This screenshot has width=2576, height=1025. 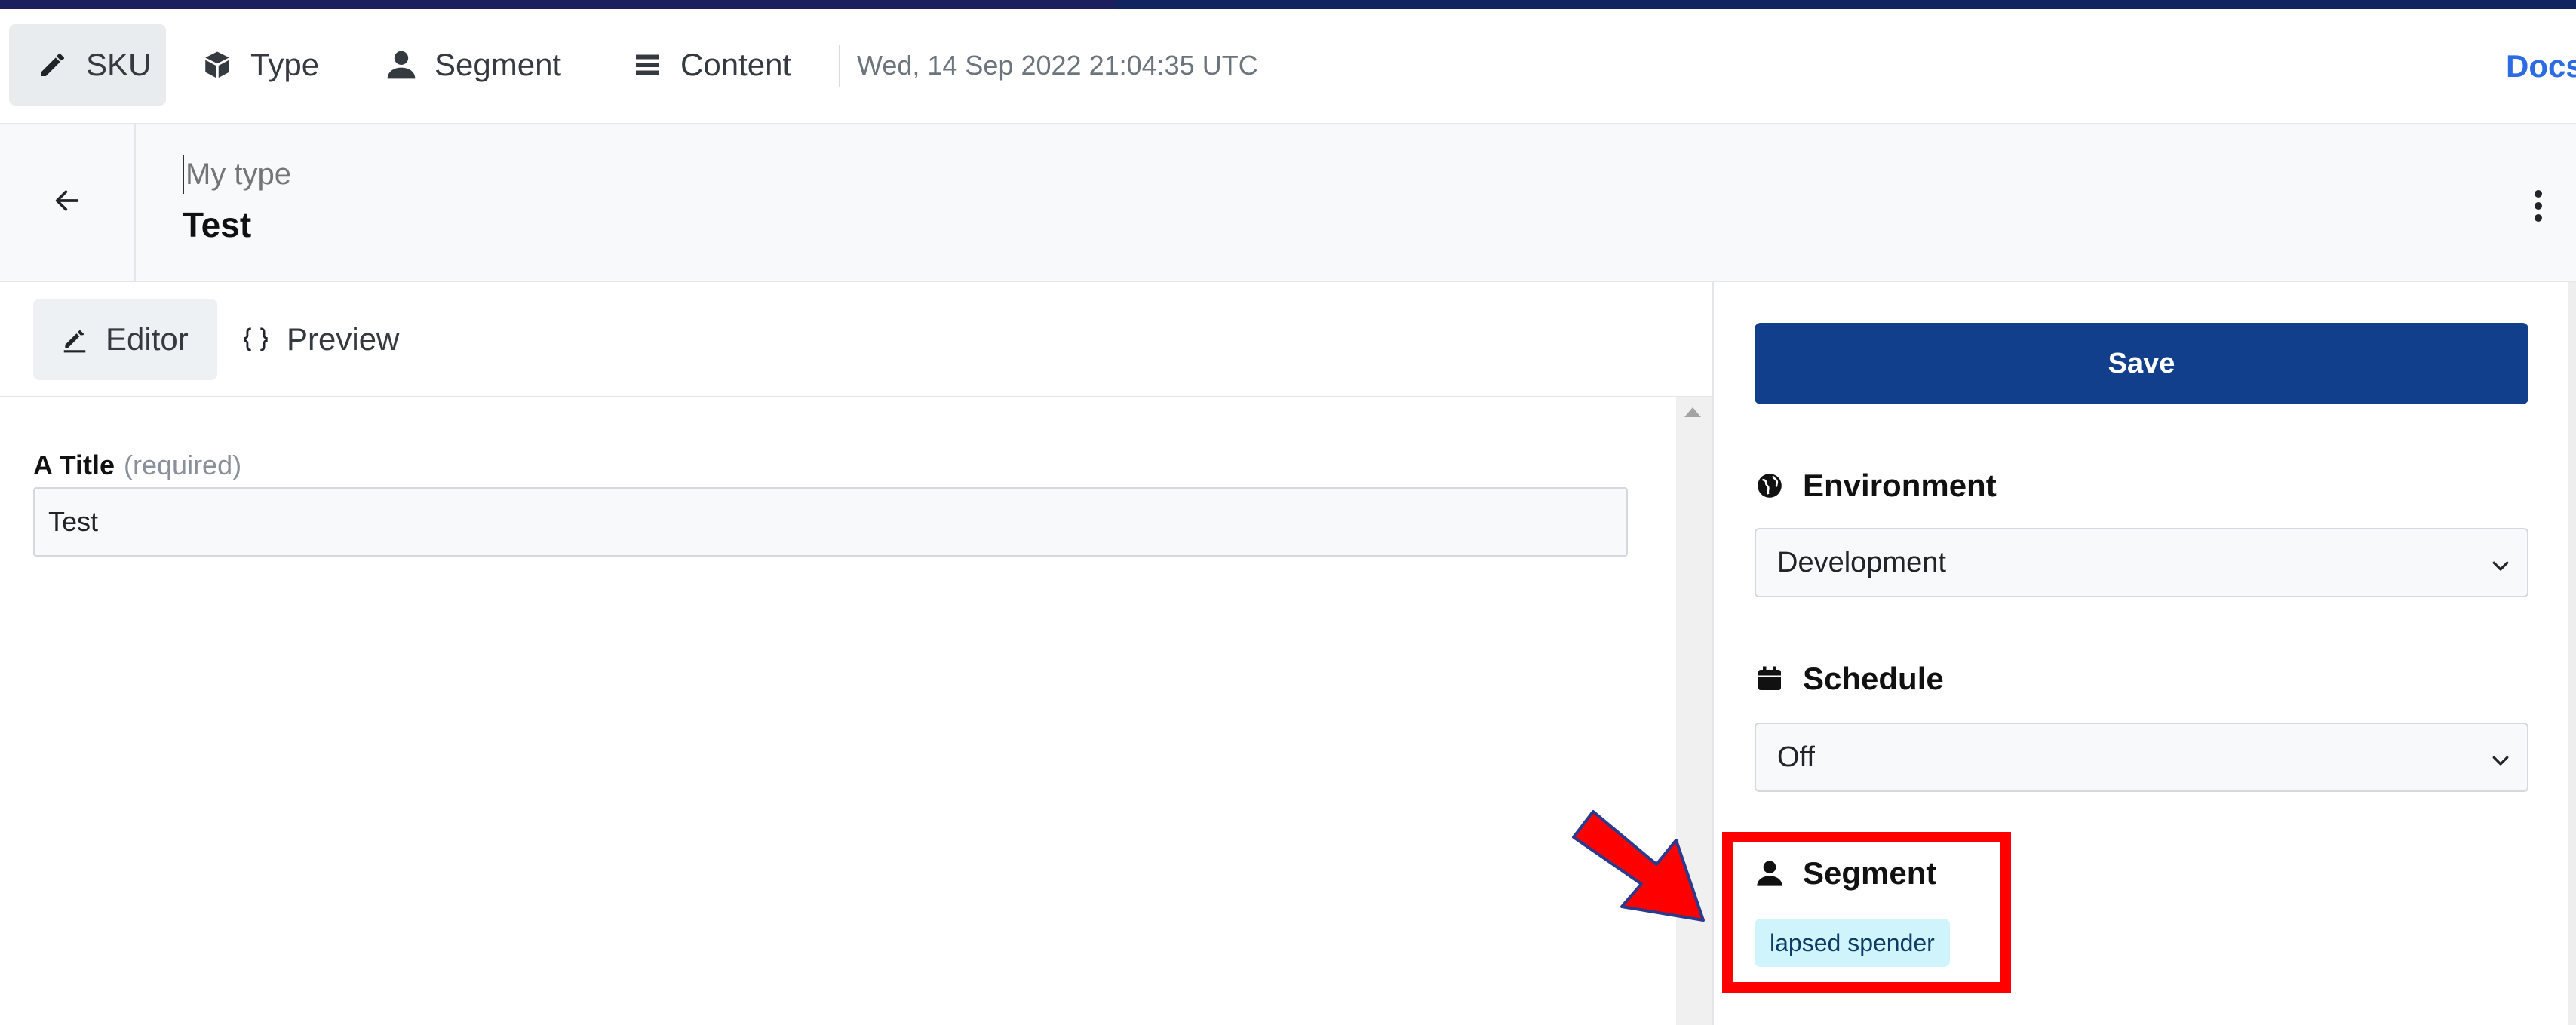 What do you see at coordinates (736, 64) in the screenshot?
I see `nav-item-label: Content` at bounding box center [736, 64].